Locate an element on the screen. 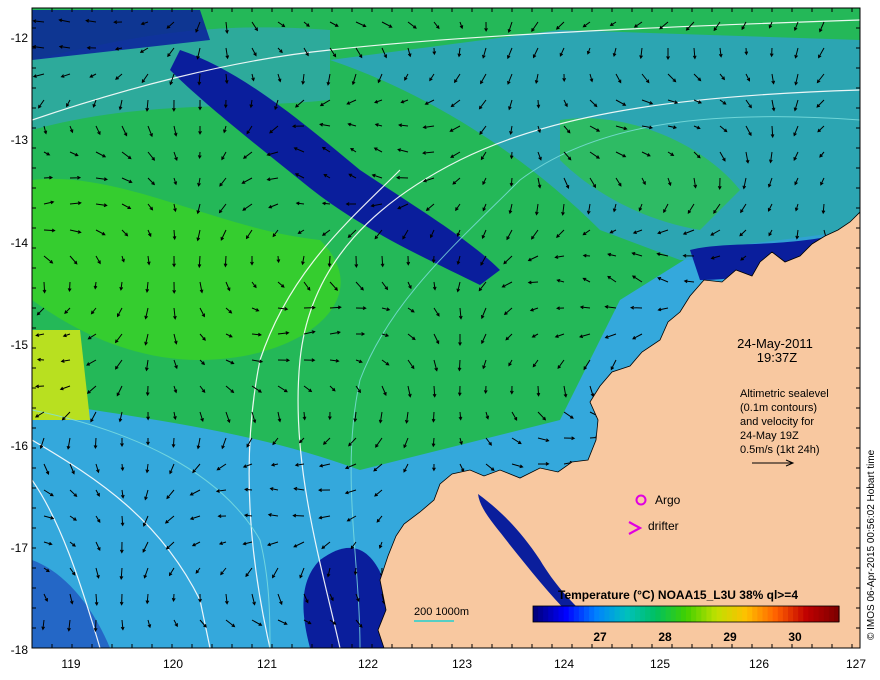  lat-tick: -16 is located at coordinates (20, 446).